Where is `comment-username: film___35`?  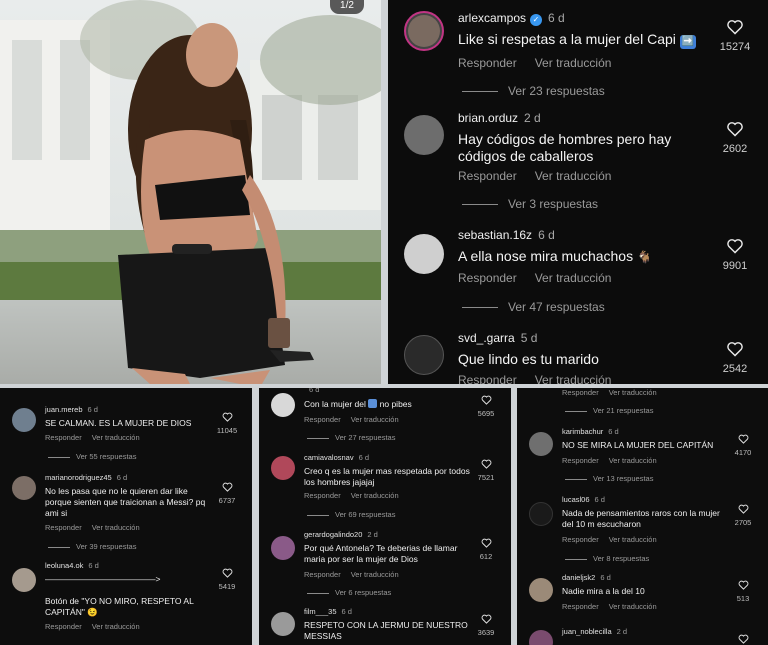
comment-username: film___35 is located at coordinates (320, 611).